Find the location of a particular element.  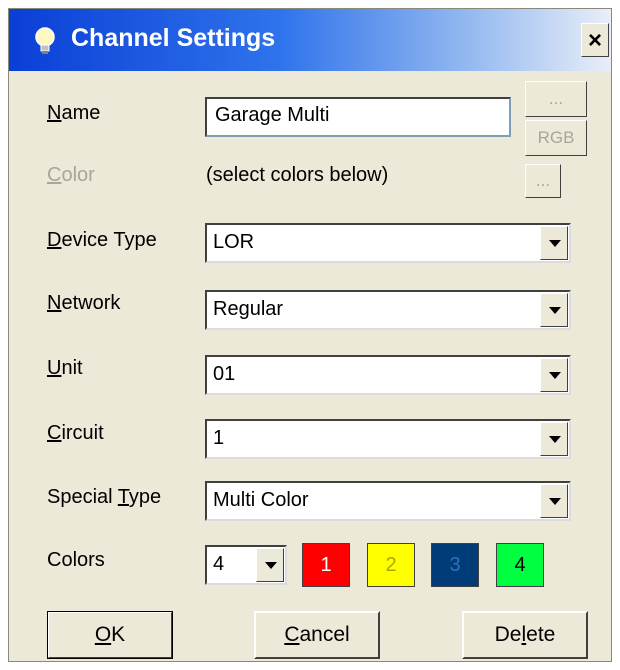

device-type-label: Device Type is located at coordinates (102, 240).